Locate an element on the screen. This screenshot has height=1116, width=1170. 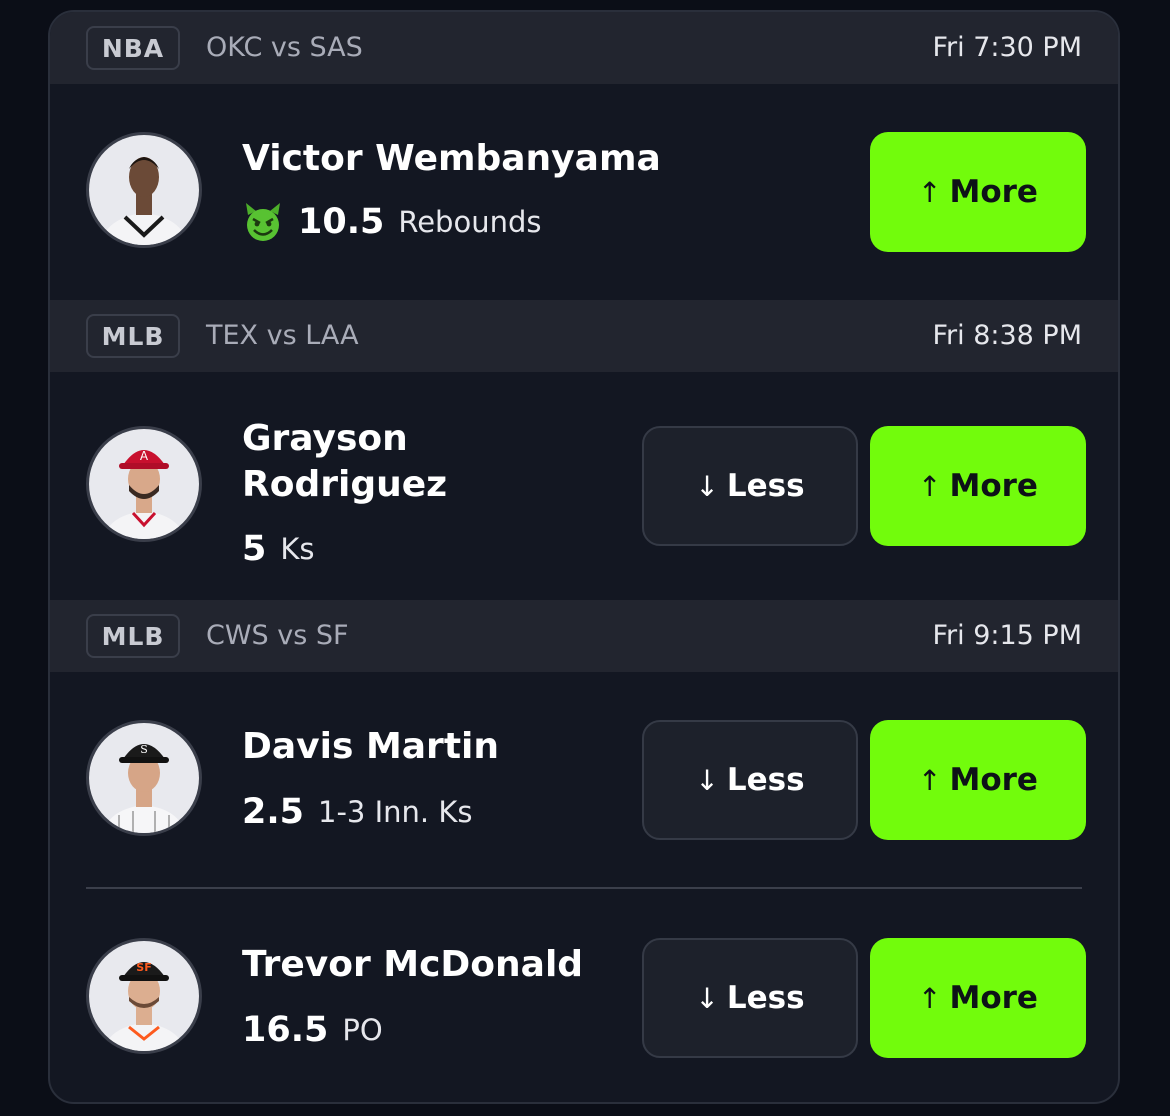
stat-line: 16.5 PO is located at coordinates (312, 1030).